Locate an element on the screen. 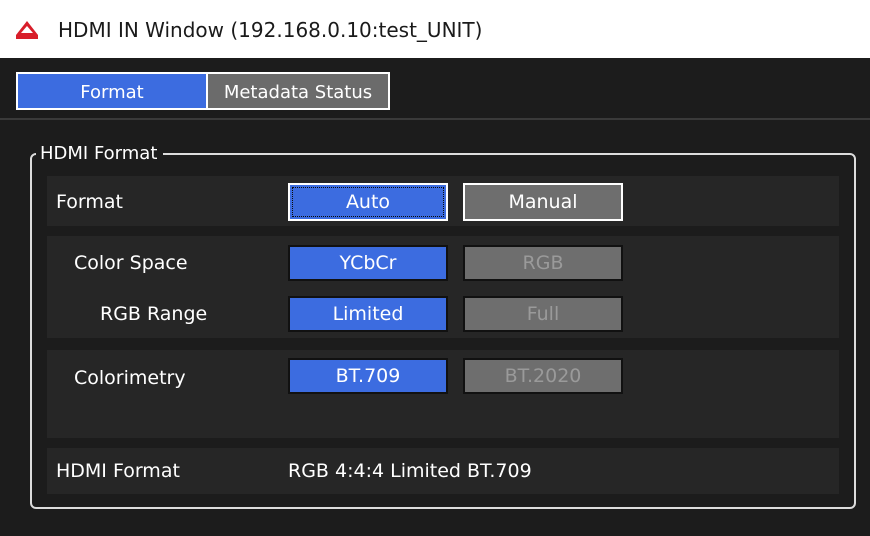  rgb-button: RGB is located at coordinates (543, 263).